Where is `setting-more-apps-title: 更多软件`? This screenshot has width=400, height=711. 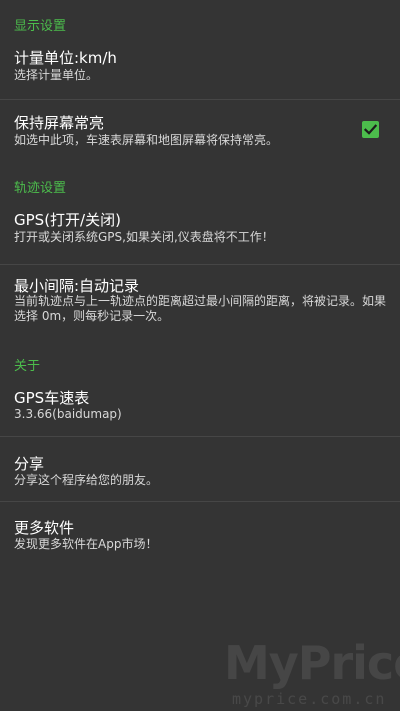 setting-more-apps-title: 更多软件 is located at coordinates (44, 528).